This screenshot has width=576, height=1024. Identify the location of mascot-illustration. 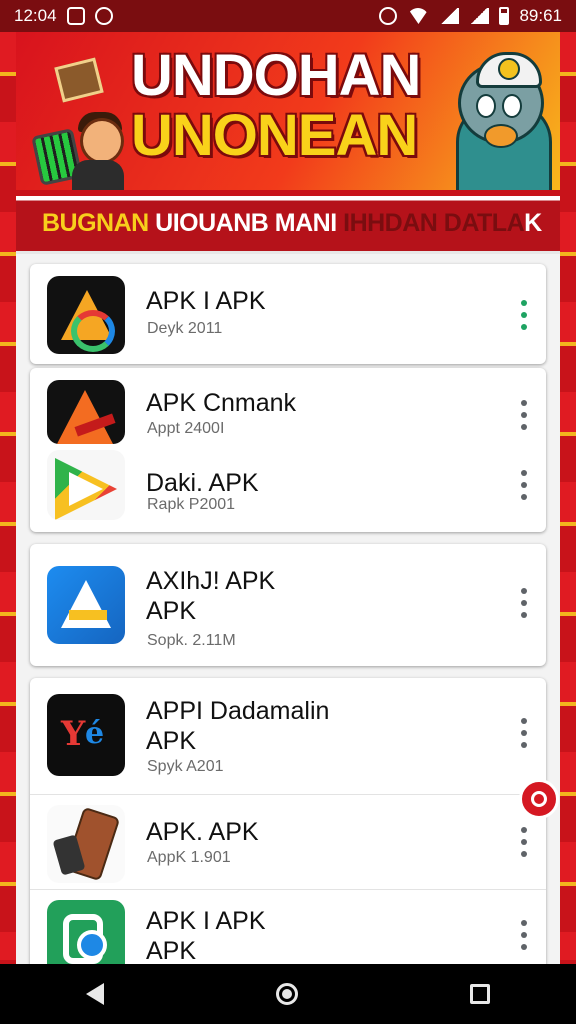
(498, 121).